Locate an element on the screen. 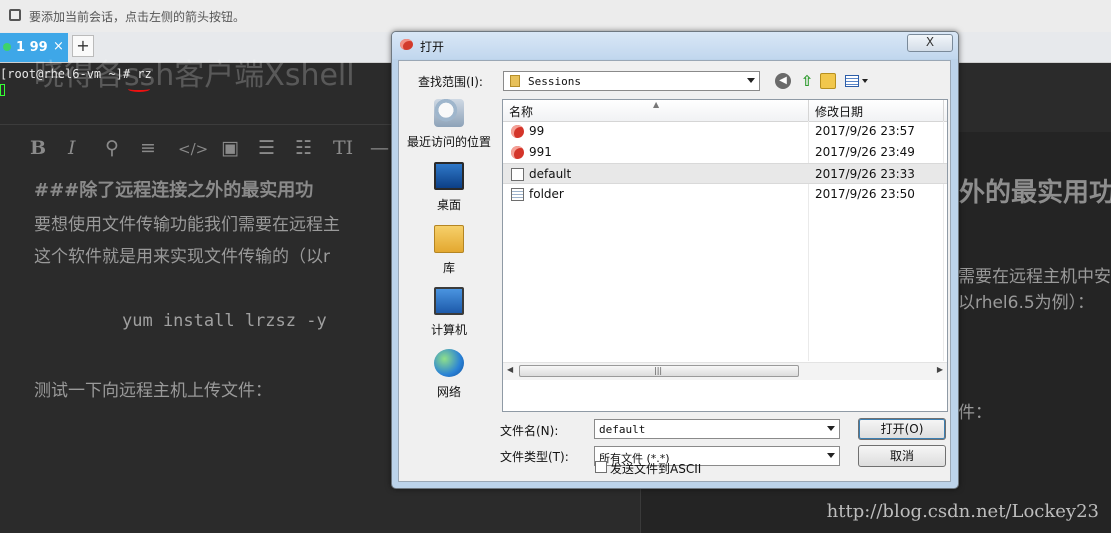 The width and height of the screenshot is (1111, 533). preview-heading: 外的最实用功 is located at coordinates (1035, 193).